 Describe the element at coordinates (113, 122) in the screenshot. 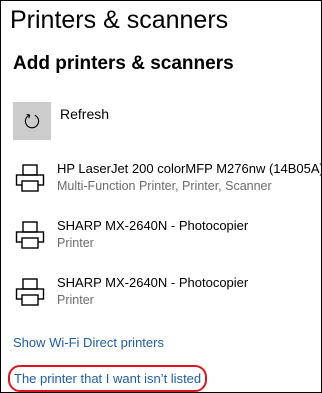

I see `refresh-button: Refresh` at that location.